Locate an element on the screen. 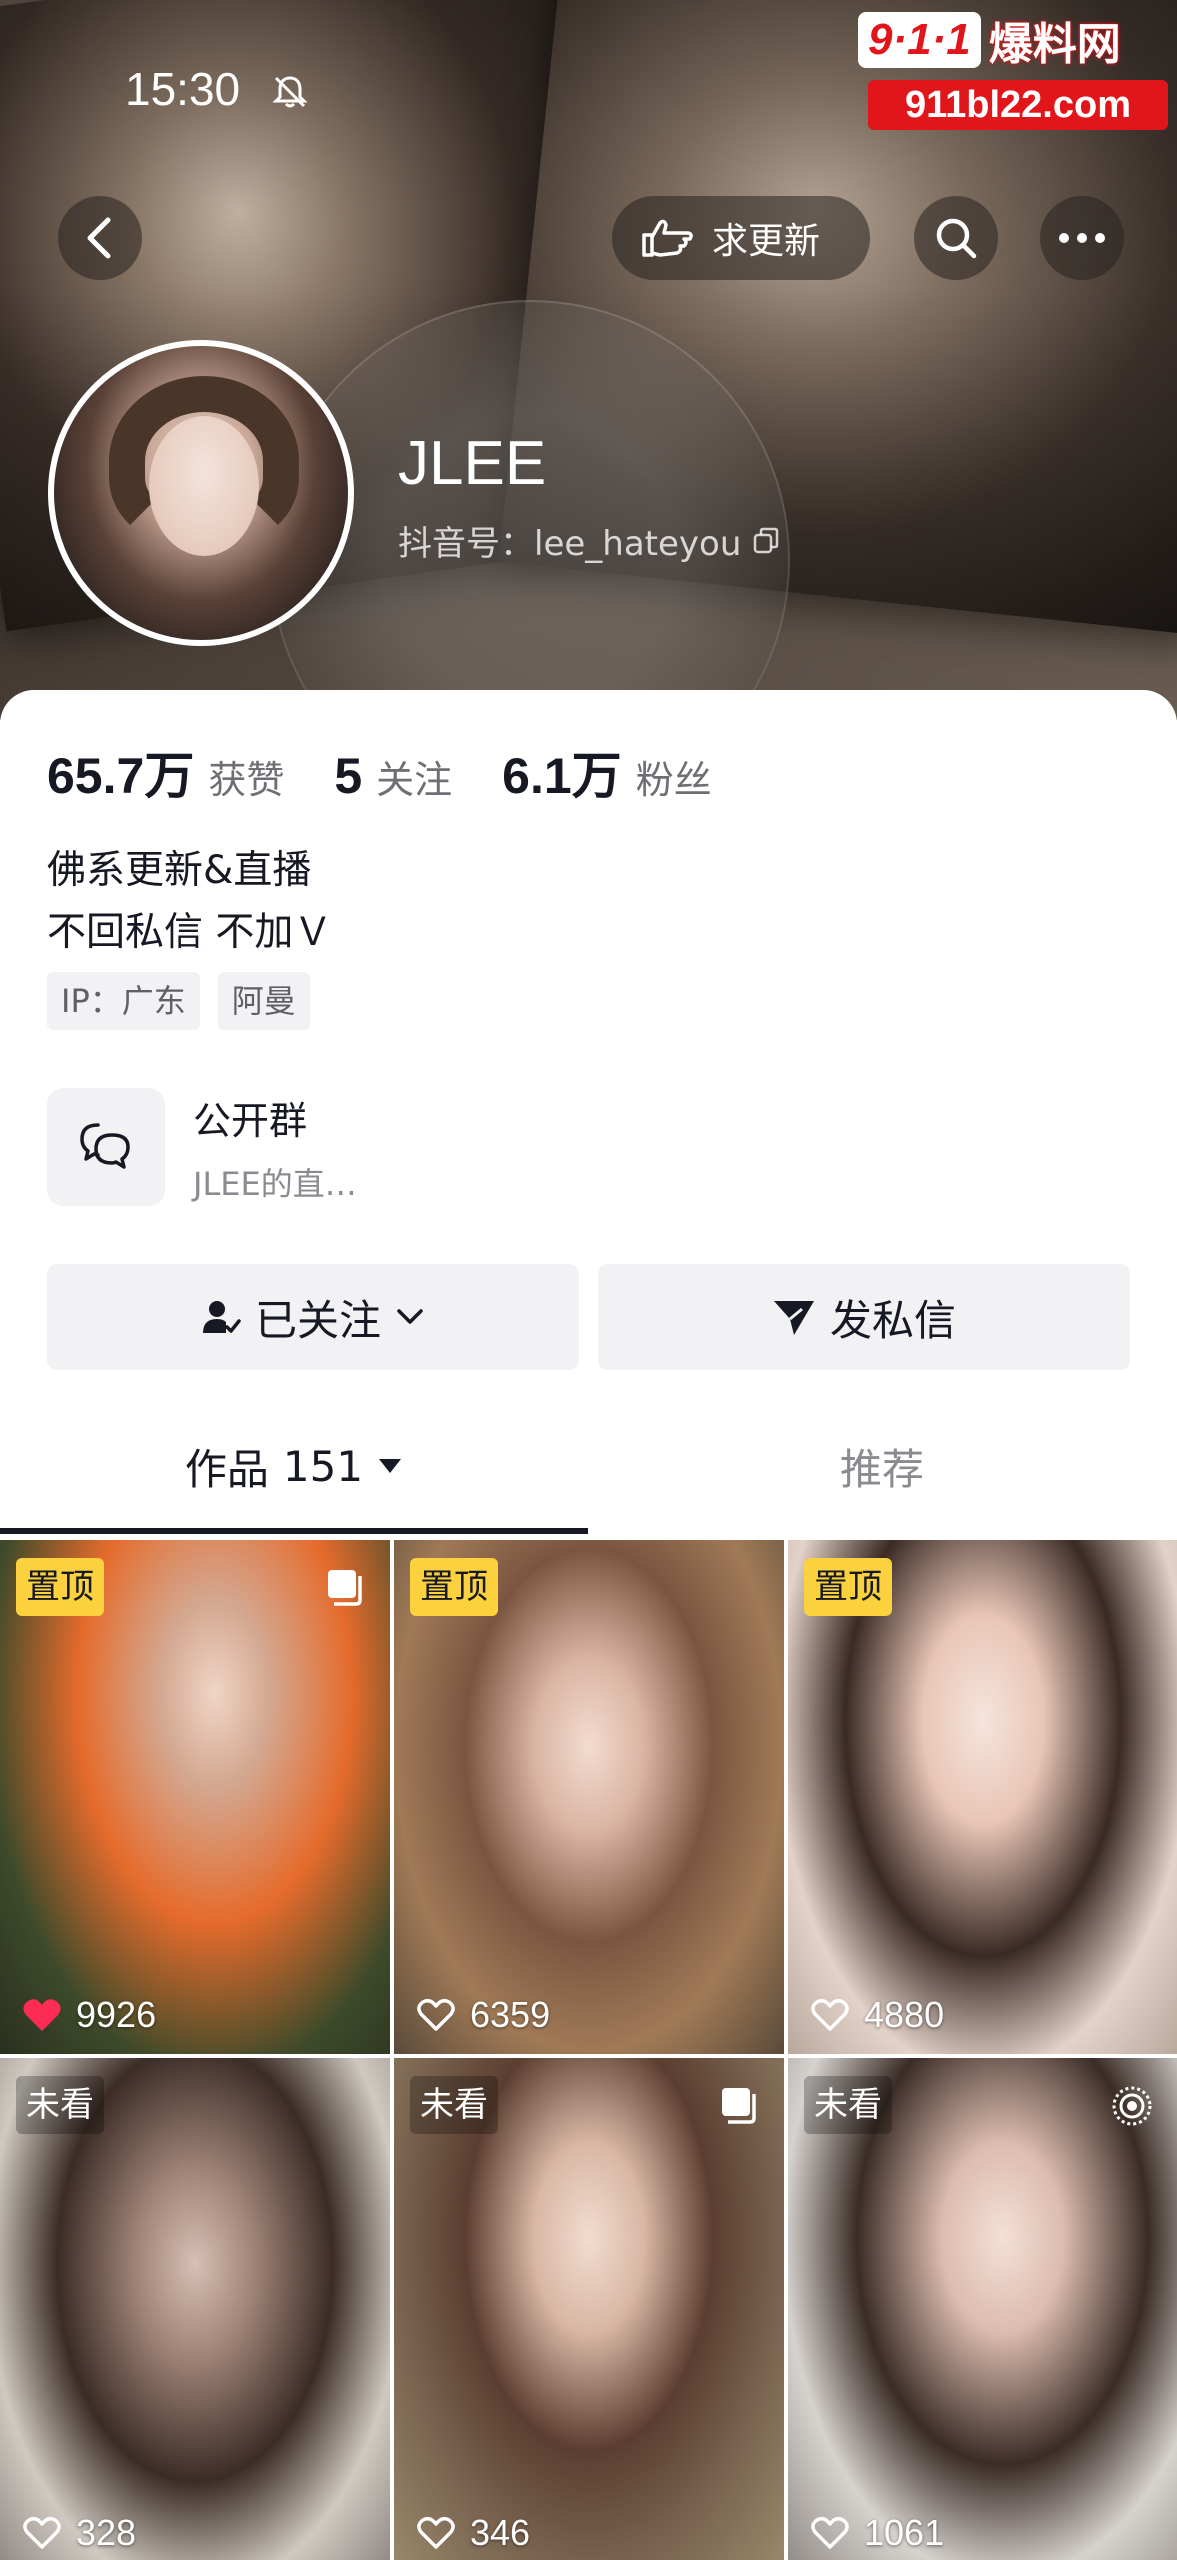  more-button is located at coordinates (1082, 238).